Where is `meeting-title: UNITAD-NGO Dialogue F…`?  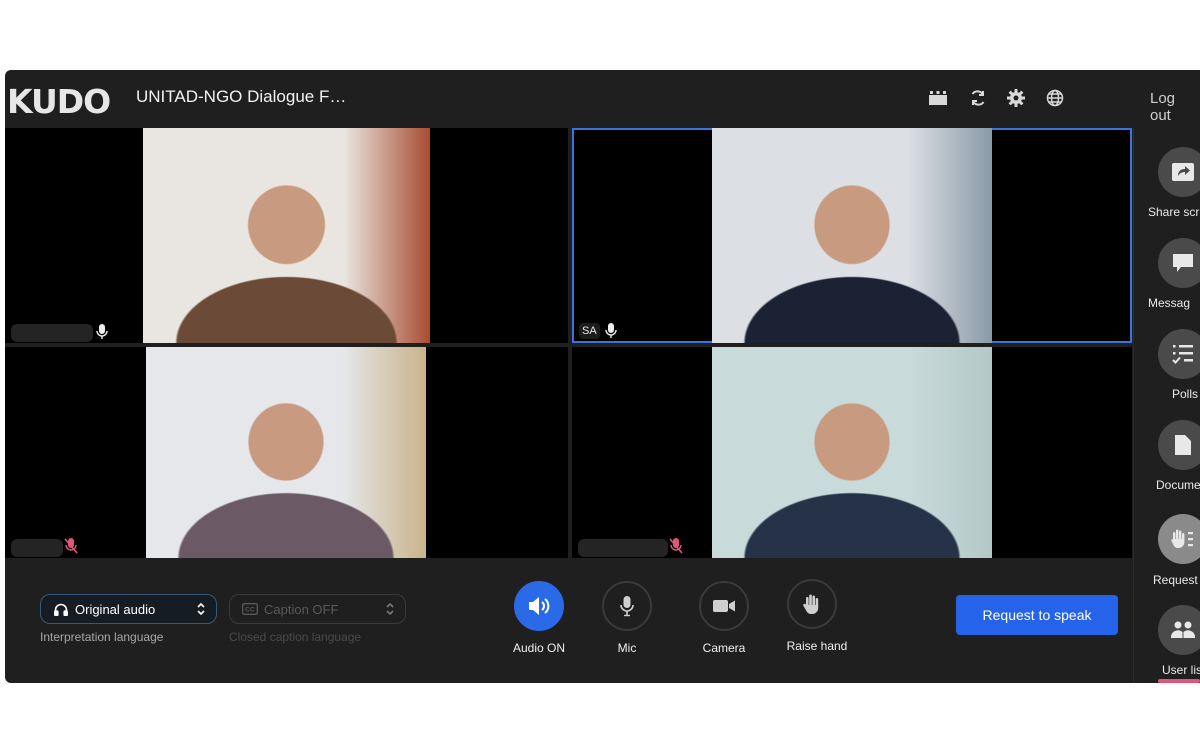
meeting-title: UNITAD-NGO Dialogue F… is located at coordinates (241, 96).